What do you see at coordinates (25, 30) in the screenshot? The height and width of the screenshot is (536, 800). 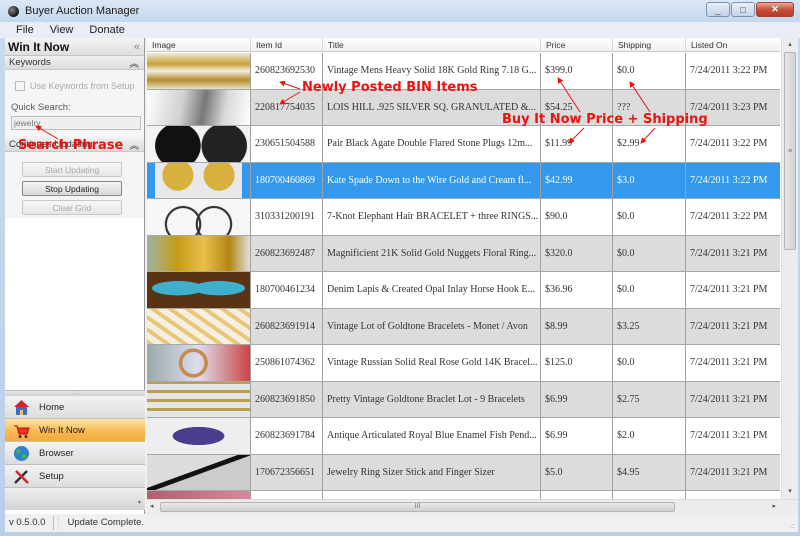 I see `menu-file: File` at bounding box center [25, 30].